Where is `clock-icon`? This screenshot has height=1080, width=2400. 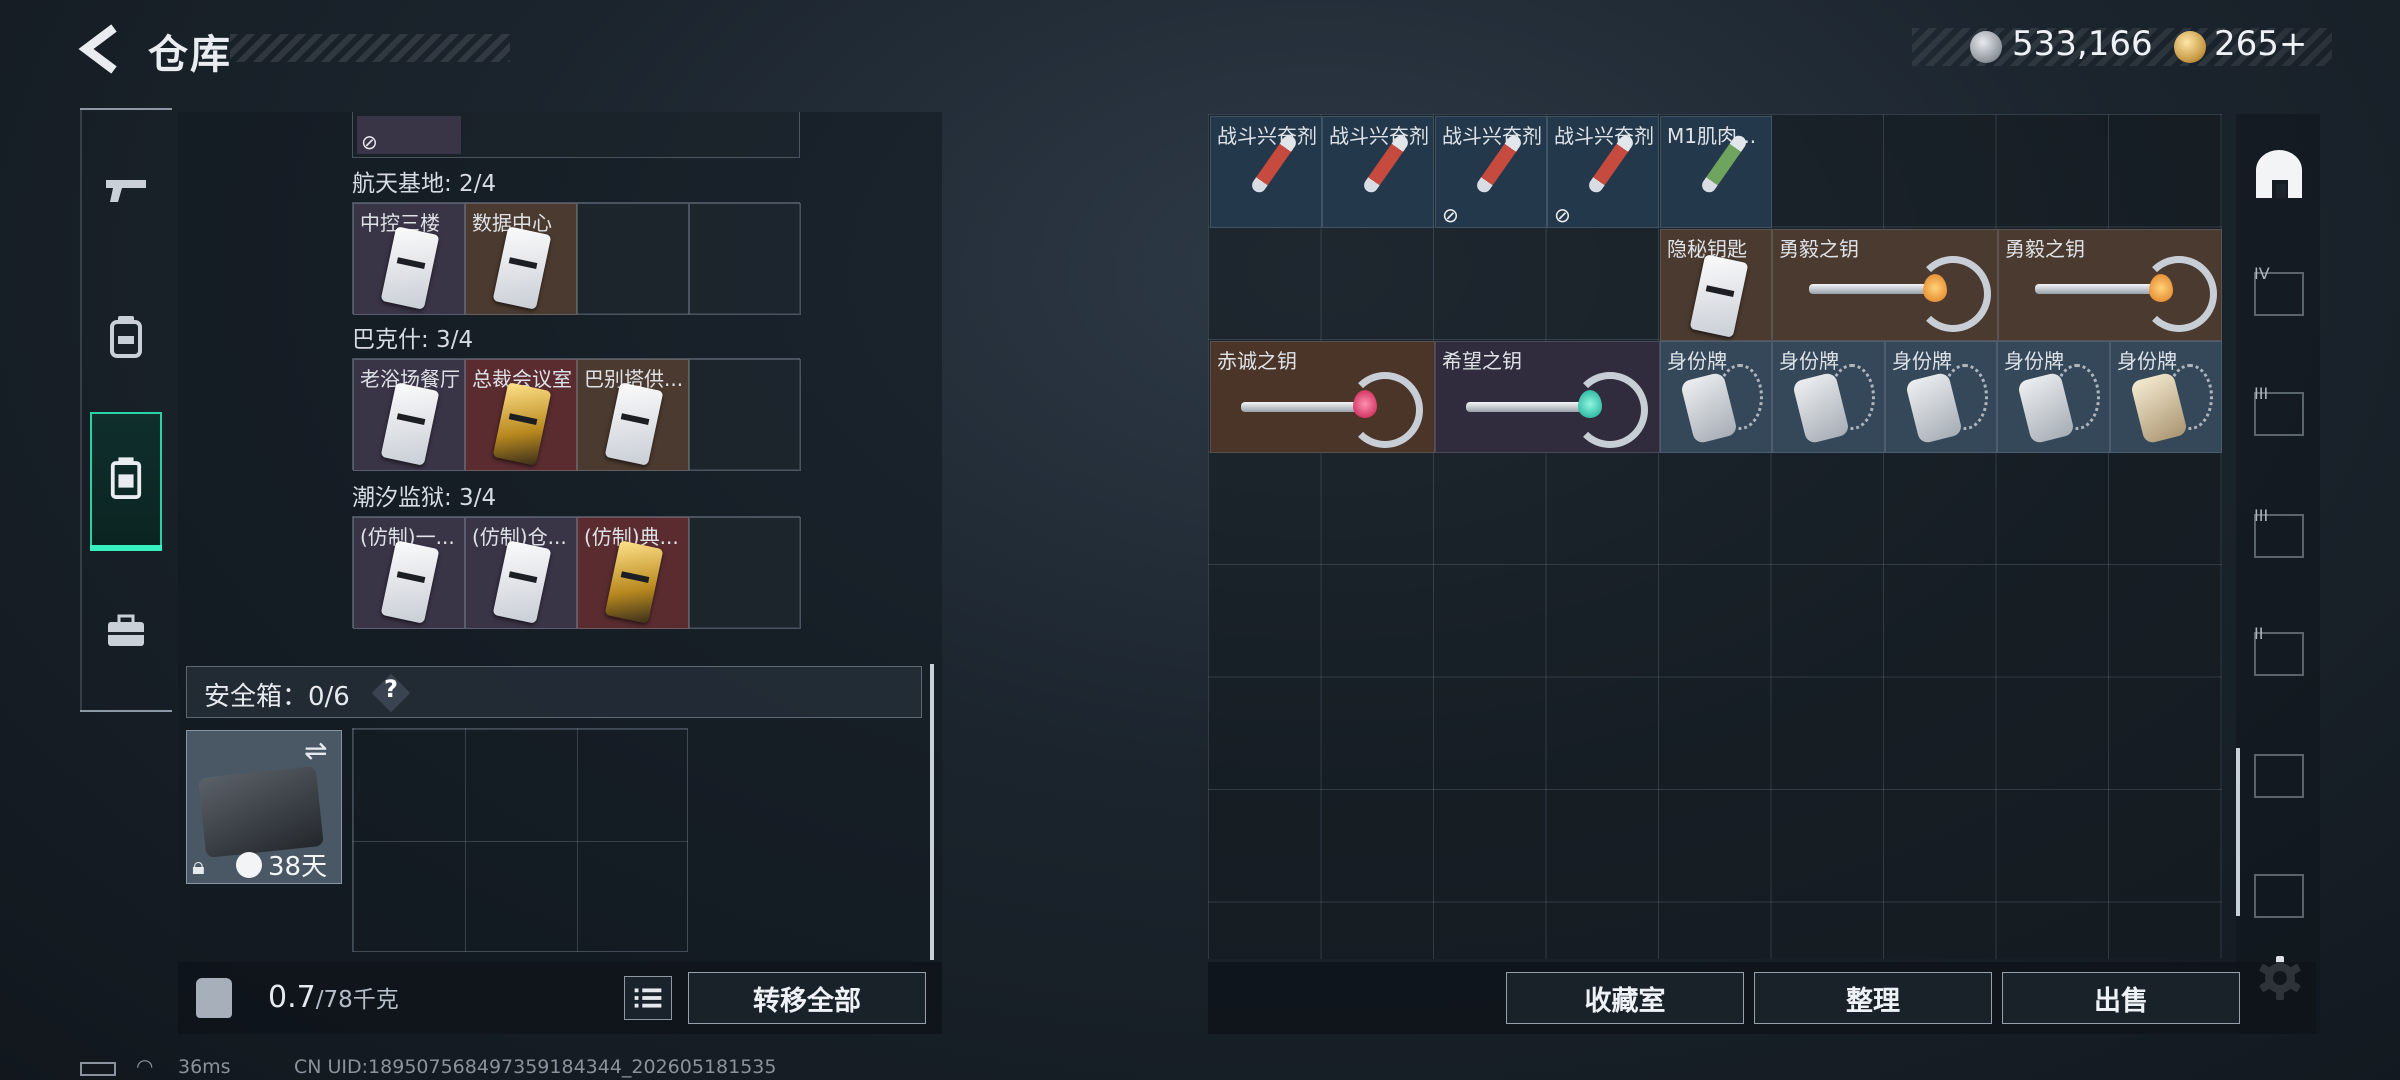 clock-icon is located at coordinates (249, 865).